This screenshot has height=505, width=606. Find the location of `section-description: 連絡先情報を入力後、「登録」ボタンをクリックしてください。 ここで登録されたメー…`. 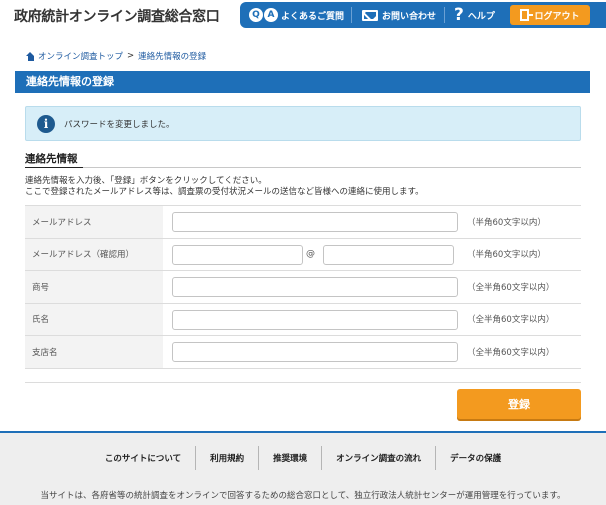

section-description: 連絡先情報を入力後、「登録」ボタンをクリックしてください。 ここで登録されたメー… is located at coordinates (224, 187).